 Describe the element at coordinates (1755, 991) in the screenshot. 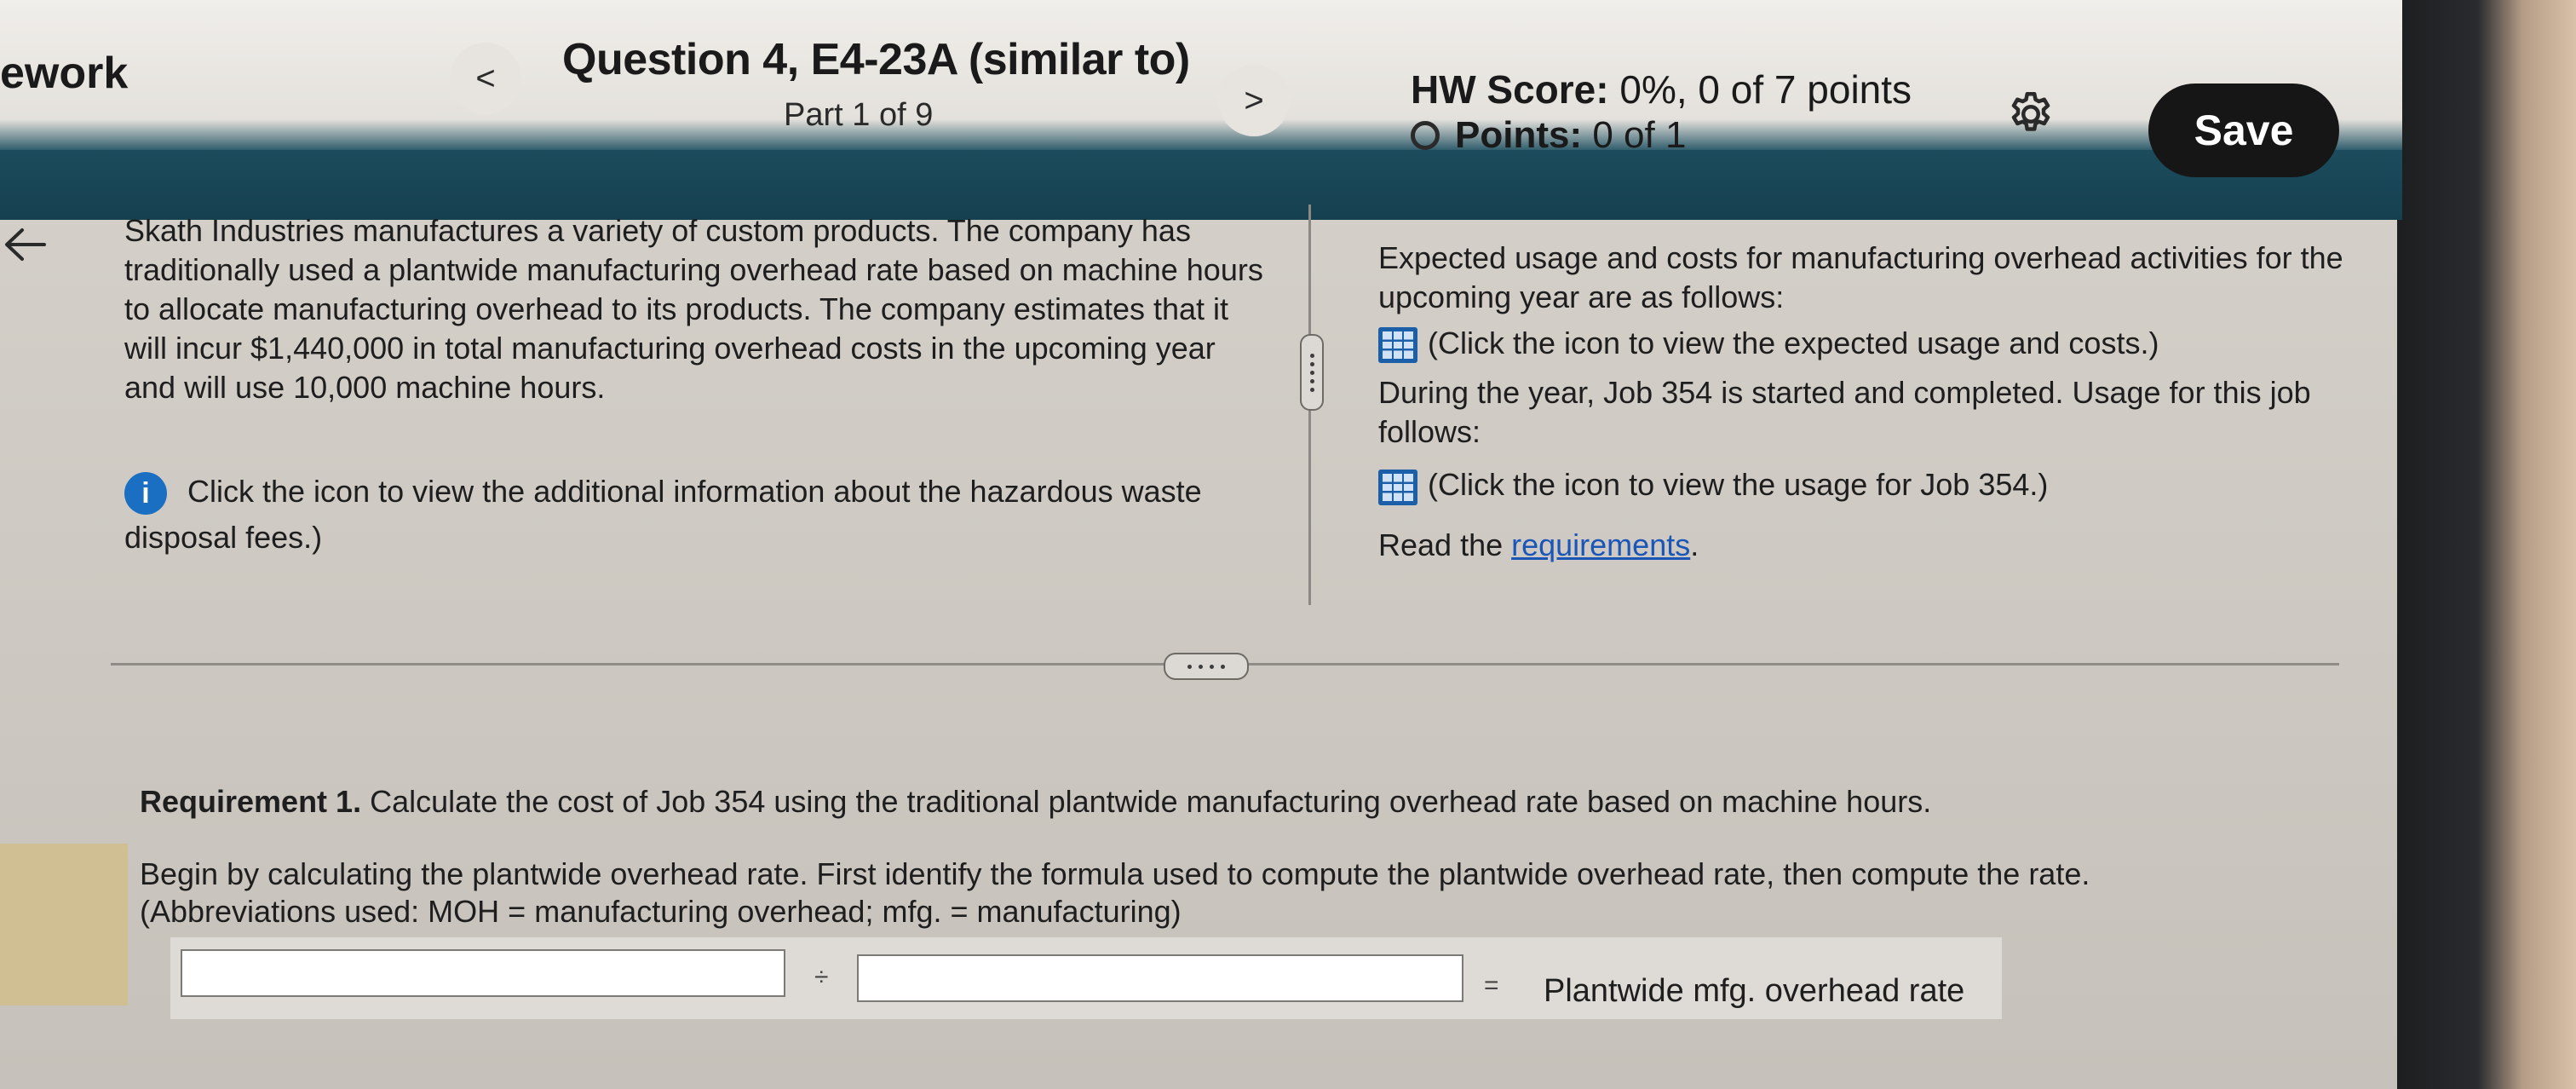

I see `formula-result-label: Plantwide mfg. overhead rate` at that location.